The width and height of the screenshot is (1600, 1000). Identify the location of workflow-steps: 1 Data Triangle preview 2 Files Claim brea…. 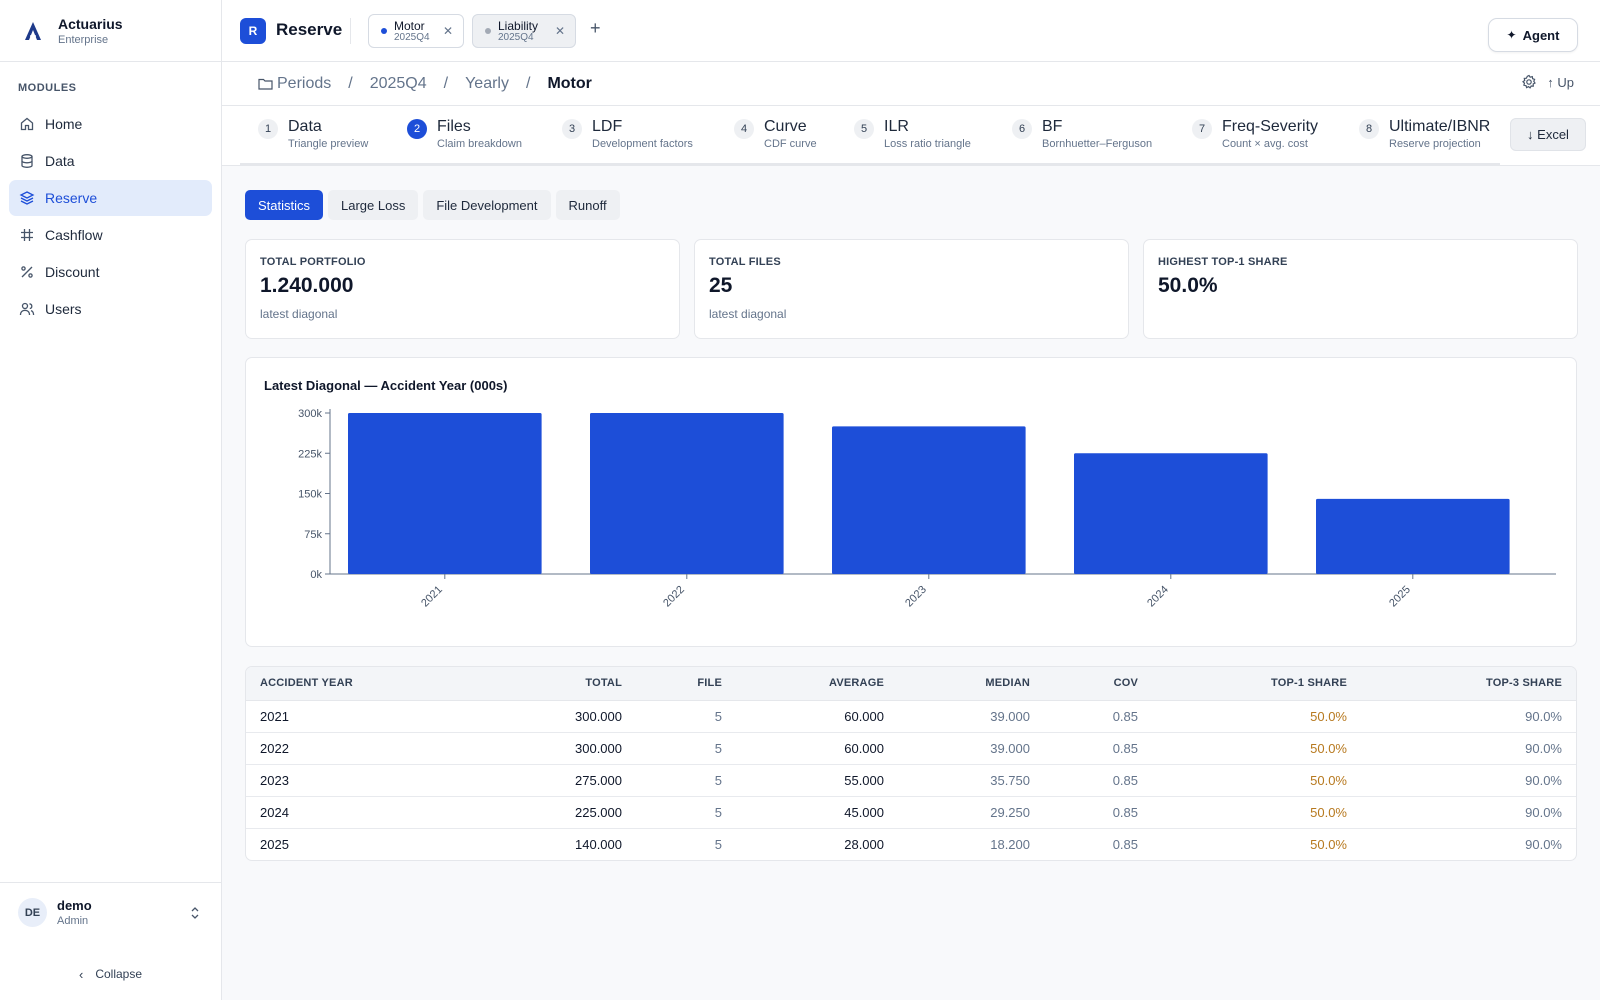
(911, 136).